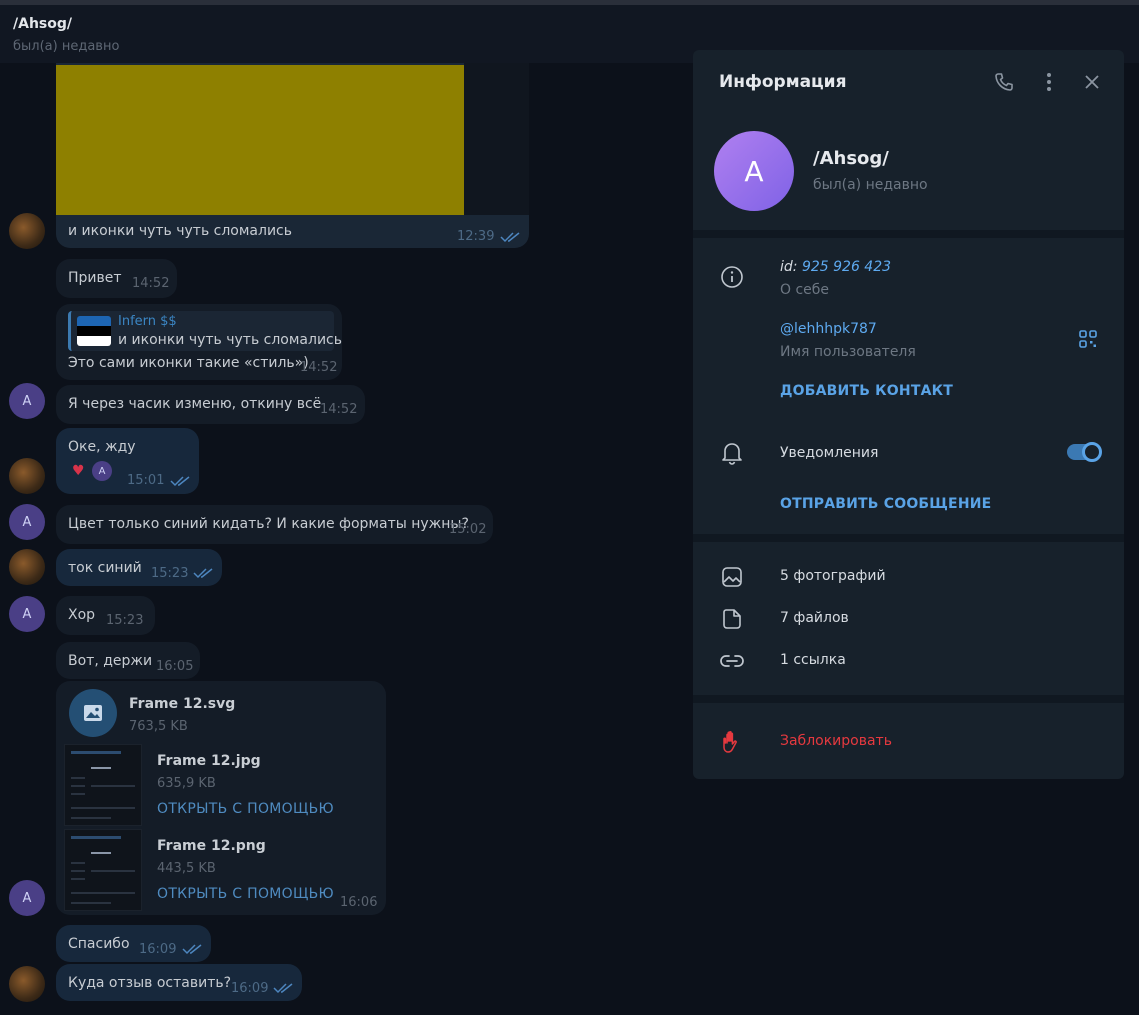  I want to click on photos-link: 5 фотографий, so click(833, 576).